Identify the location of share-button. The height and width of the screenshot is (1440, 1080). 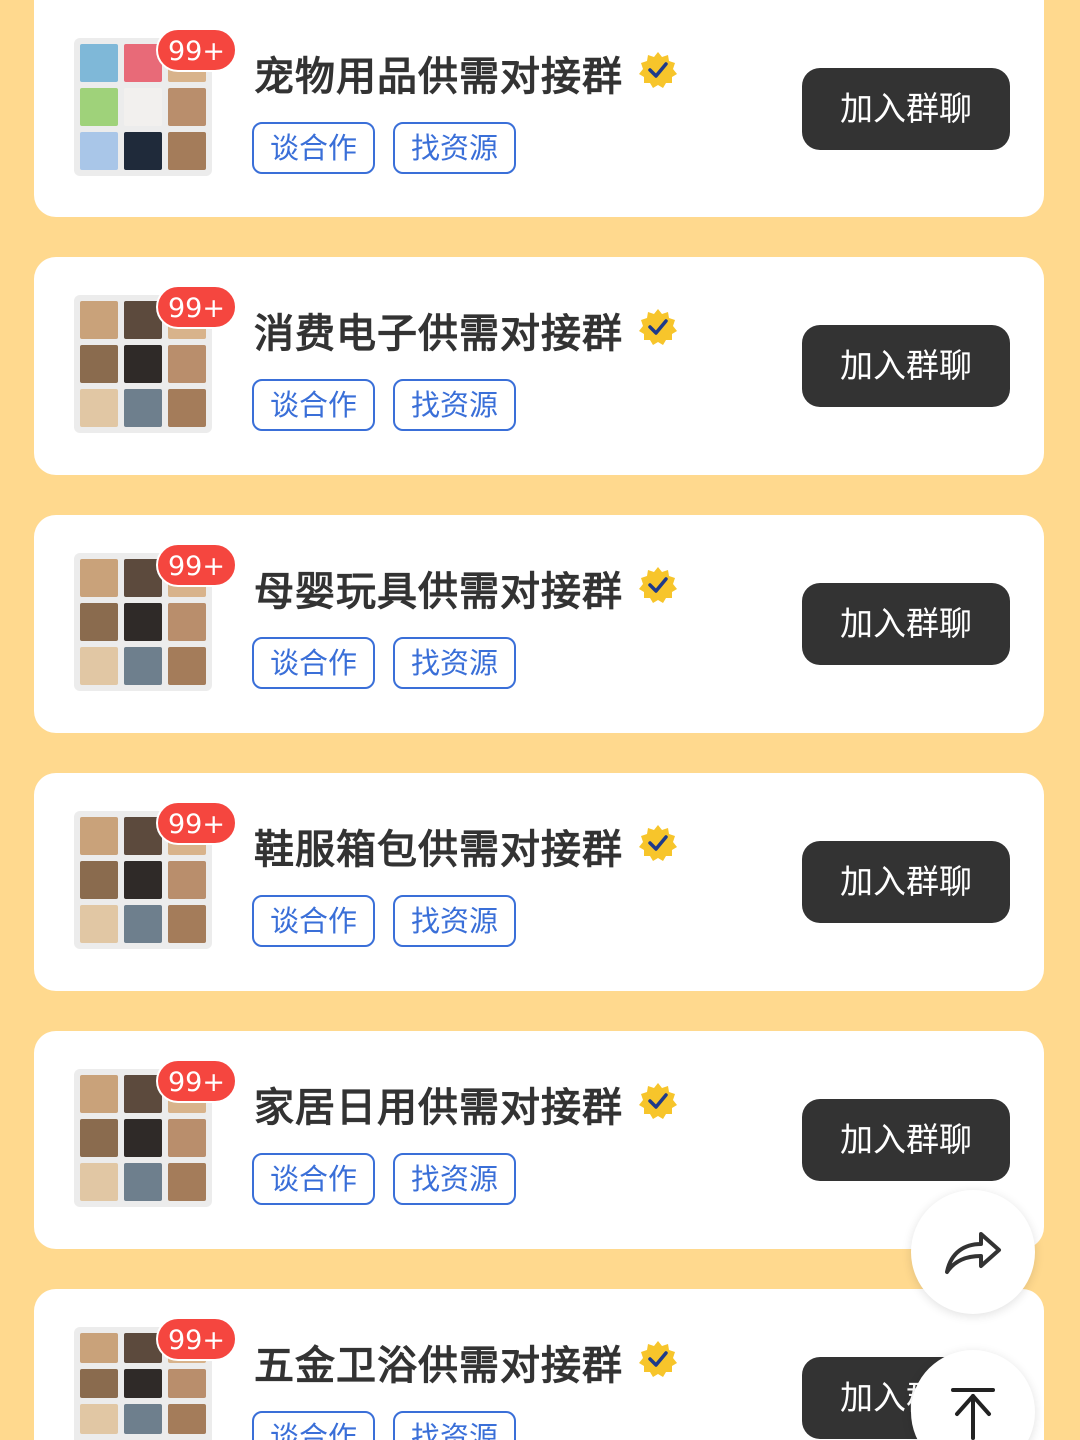
(973, 1252).